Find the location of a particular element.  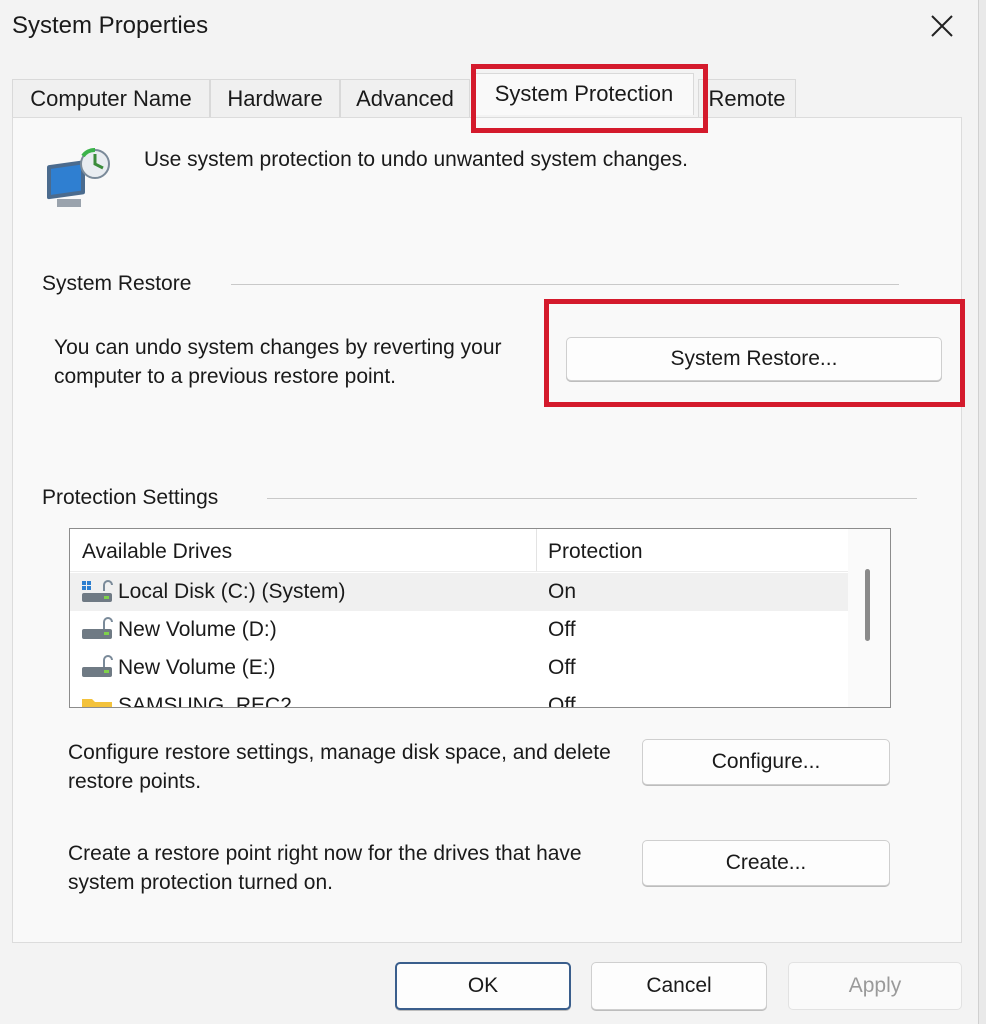

column-divider is located at coordinates (536, 550).